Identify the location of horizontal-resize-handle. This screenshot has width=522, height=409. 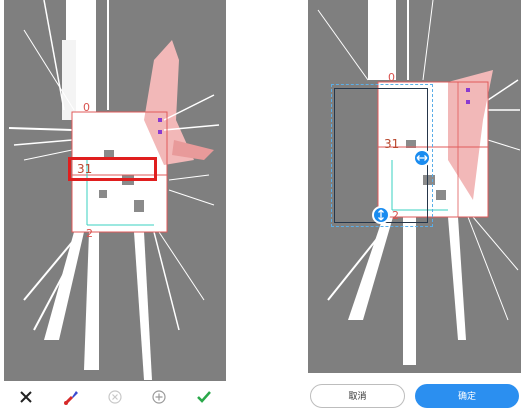
(422, 158).